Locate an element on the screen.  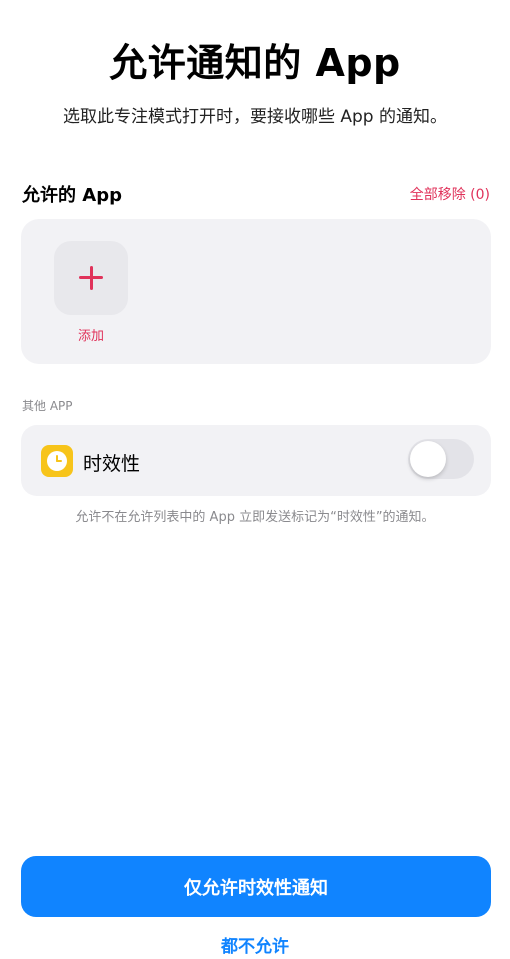
allowed-apps-card: 添加 is located at coordinates (256, 291).